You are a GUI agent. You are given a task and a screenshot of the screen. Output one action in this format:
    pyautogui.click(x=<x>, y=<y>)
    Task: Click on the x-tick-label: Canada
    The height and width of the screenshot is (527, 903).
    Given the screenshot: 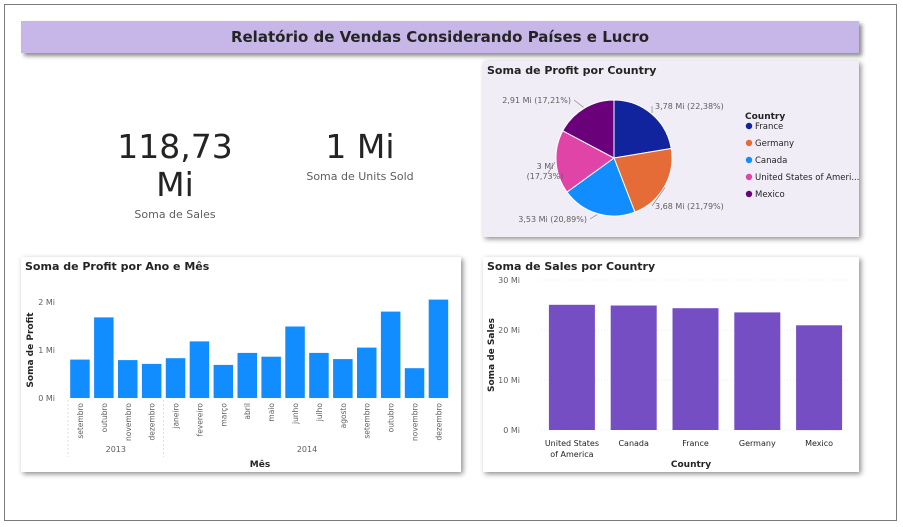 What is the action you would take?
    pyautogui.click(x=633, y=443)
    